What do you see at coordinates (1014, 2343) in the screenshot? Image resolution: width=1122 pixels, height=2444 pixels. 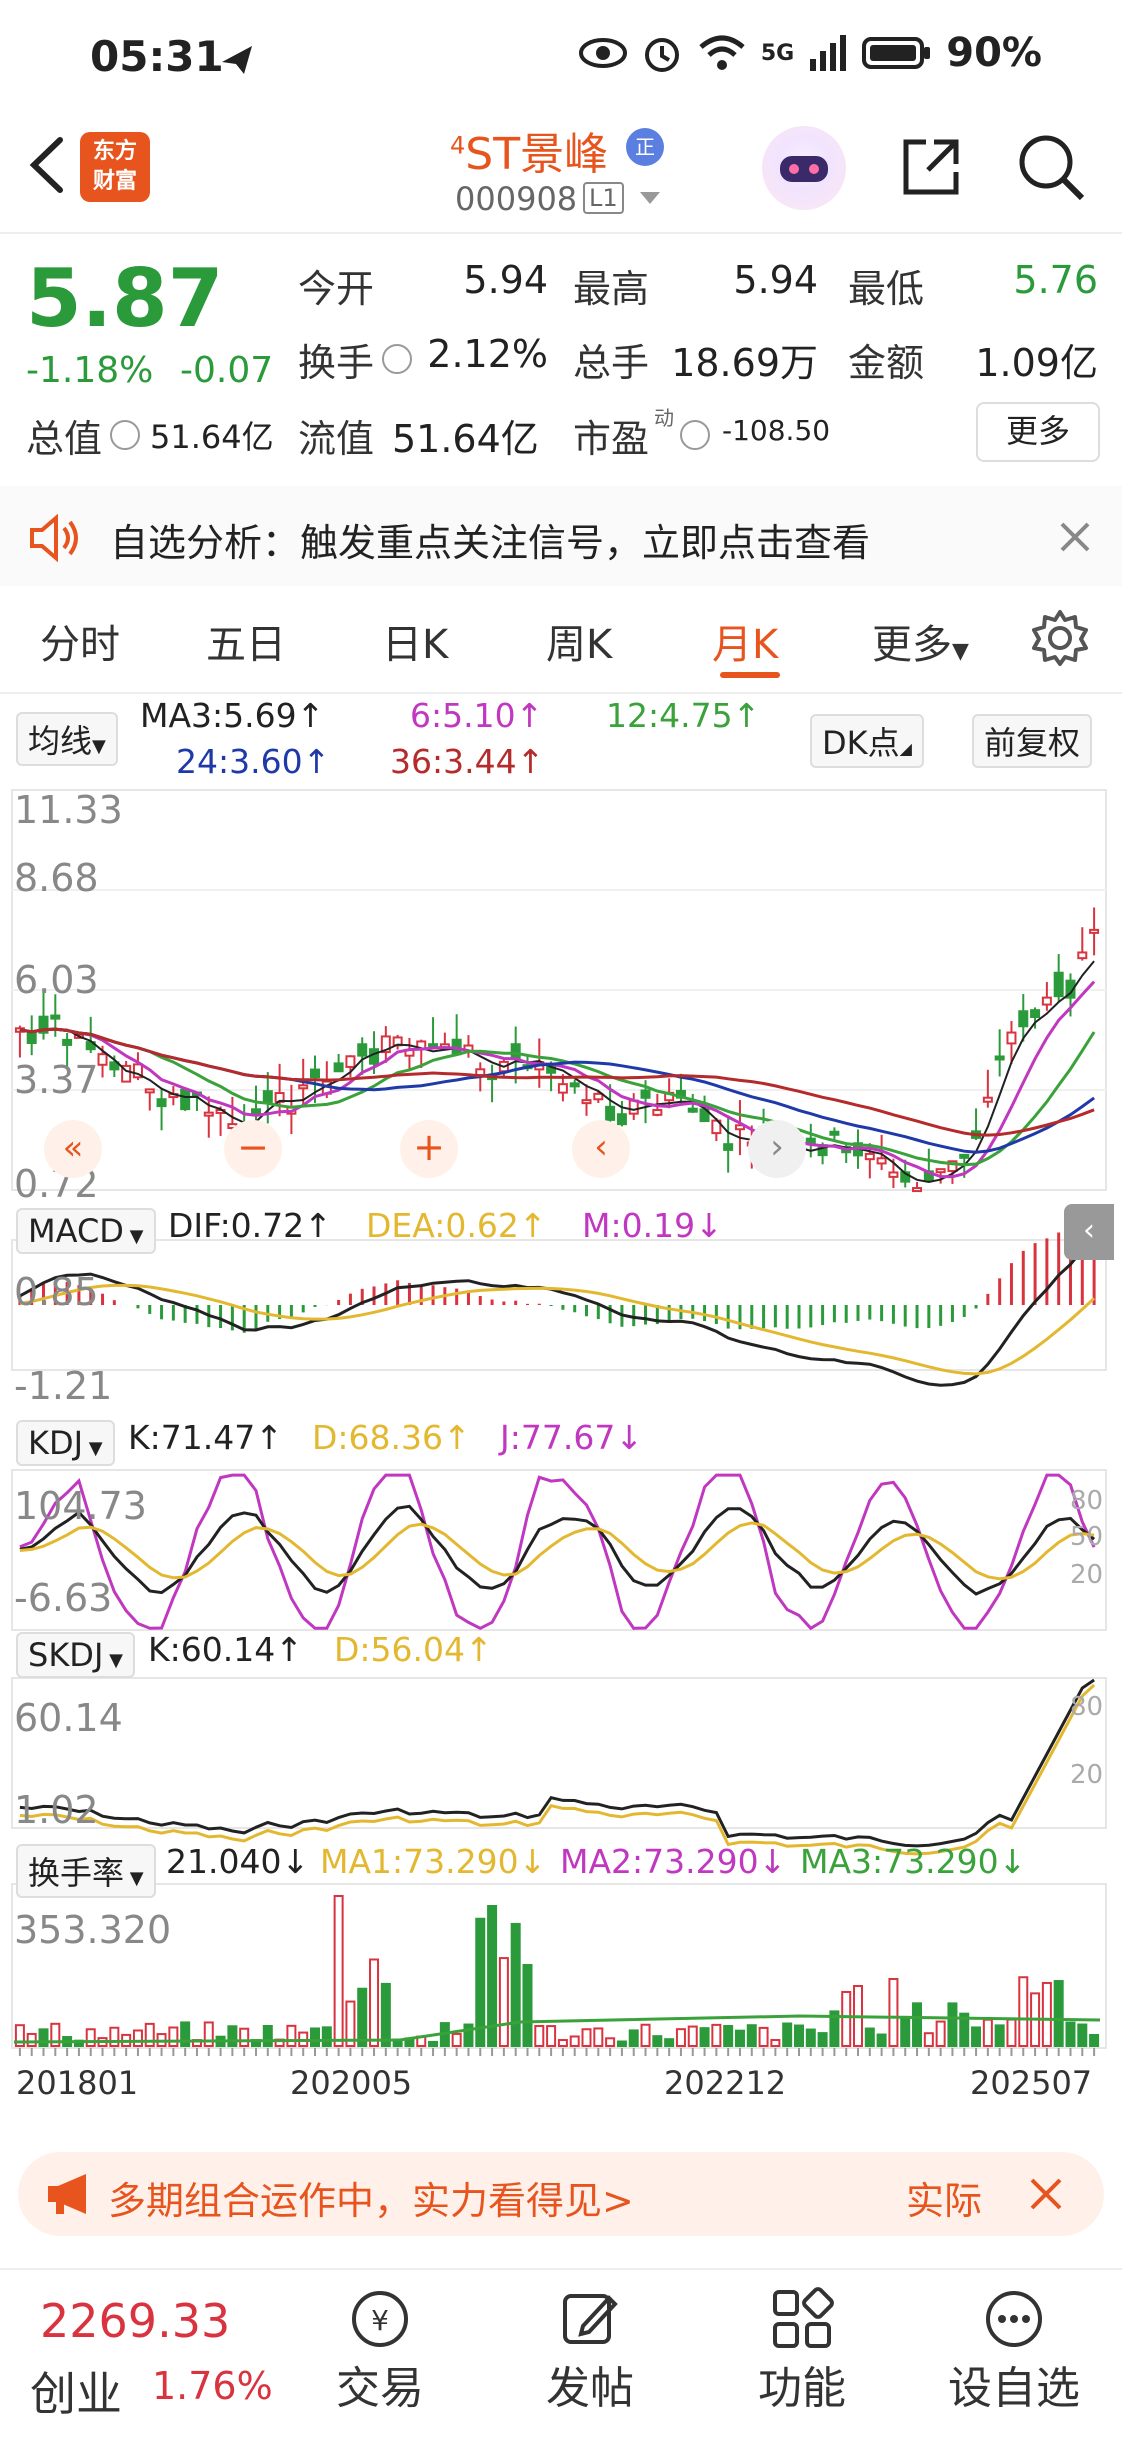 I see `nav-add-watchlist: 设自选` at bounding box center [1014, 2343].